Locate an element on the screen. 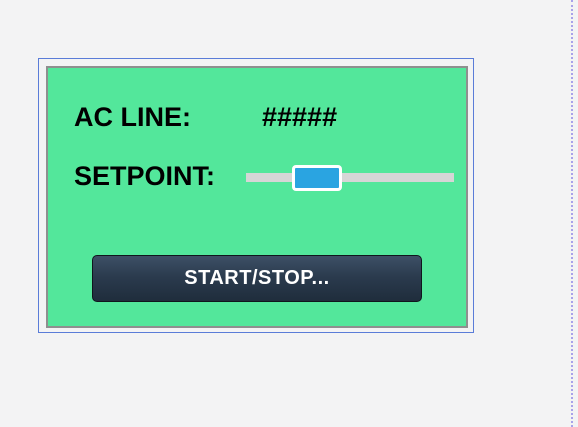 Image resolution: width=578 pixels, height=427 pixels. setpoint-slider is located at coordinates (350, 178).